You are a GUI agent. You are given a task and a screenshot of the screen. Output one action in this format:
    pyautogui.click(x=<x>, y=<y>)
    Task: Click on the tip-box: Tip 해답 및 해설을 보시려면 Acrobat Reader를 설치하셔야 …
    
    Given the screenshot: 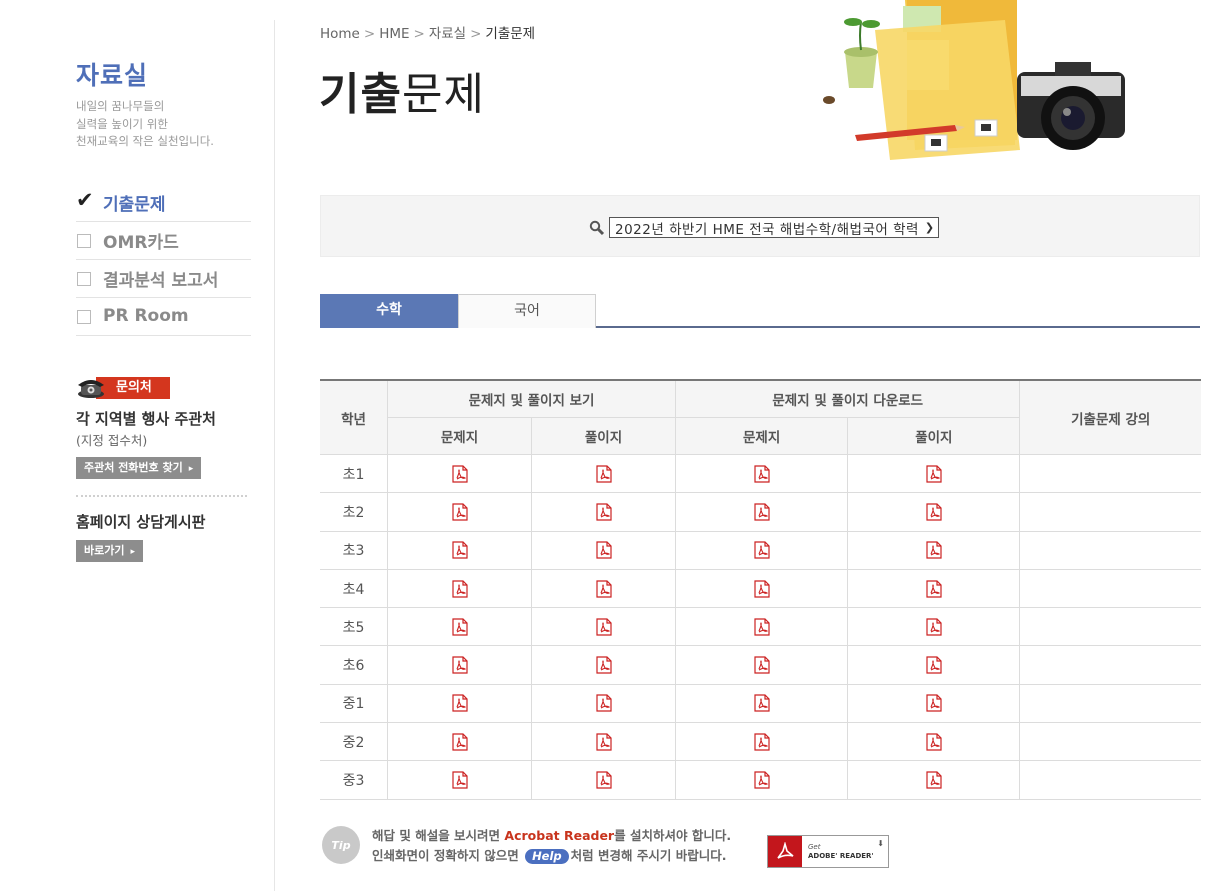 What is the action you would take?
    pyautogui.click(x=526, y=846)
    